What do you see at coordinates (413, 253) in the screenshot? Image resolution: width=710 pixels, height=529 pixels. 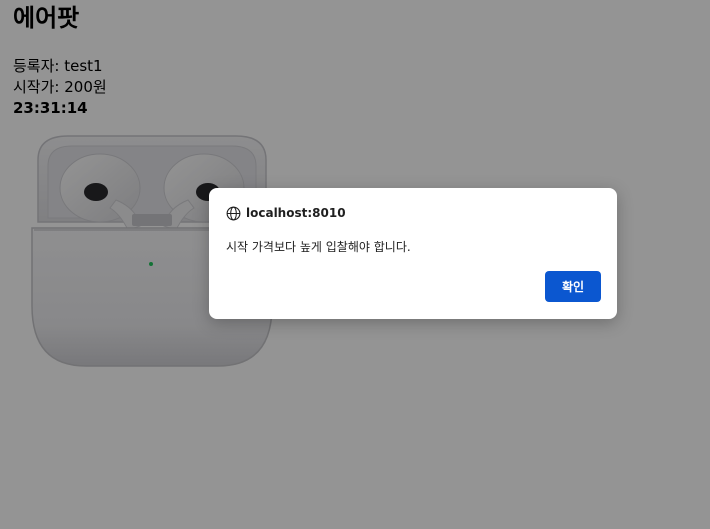 I see `alert-dialog: localhost:8010 시작 가격보다 높게 입찰해야 합니다. 확인` at bounding box center [413, 253].